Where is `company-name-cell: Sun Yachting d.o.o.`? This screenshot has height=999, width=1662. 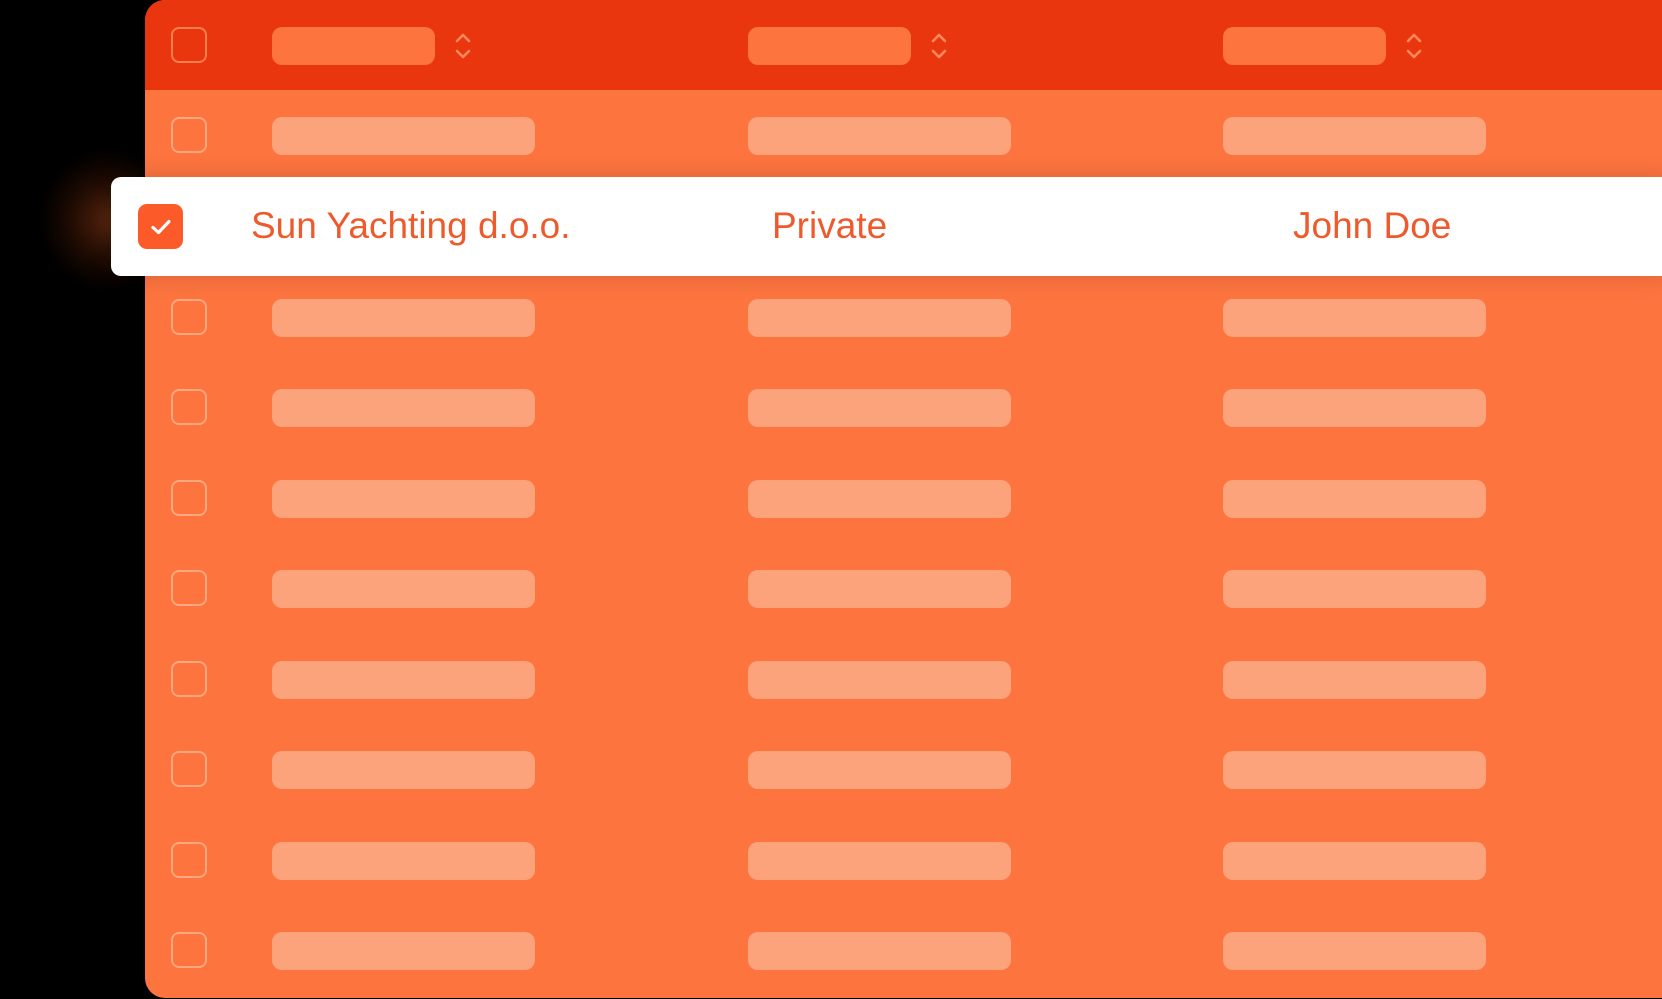 company-name-cell: Sun Yachting d.o.o. is located at coordinates (411, 225).